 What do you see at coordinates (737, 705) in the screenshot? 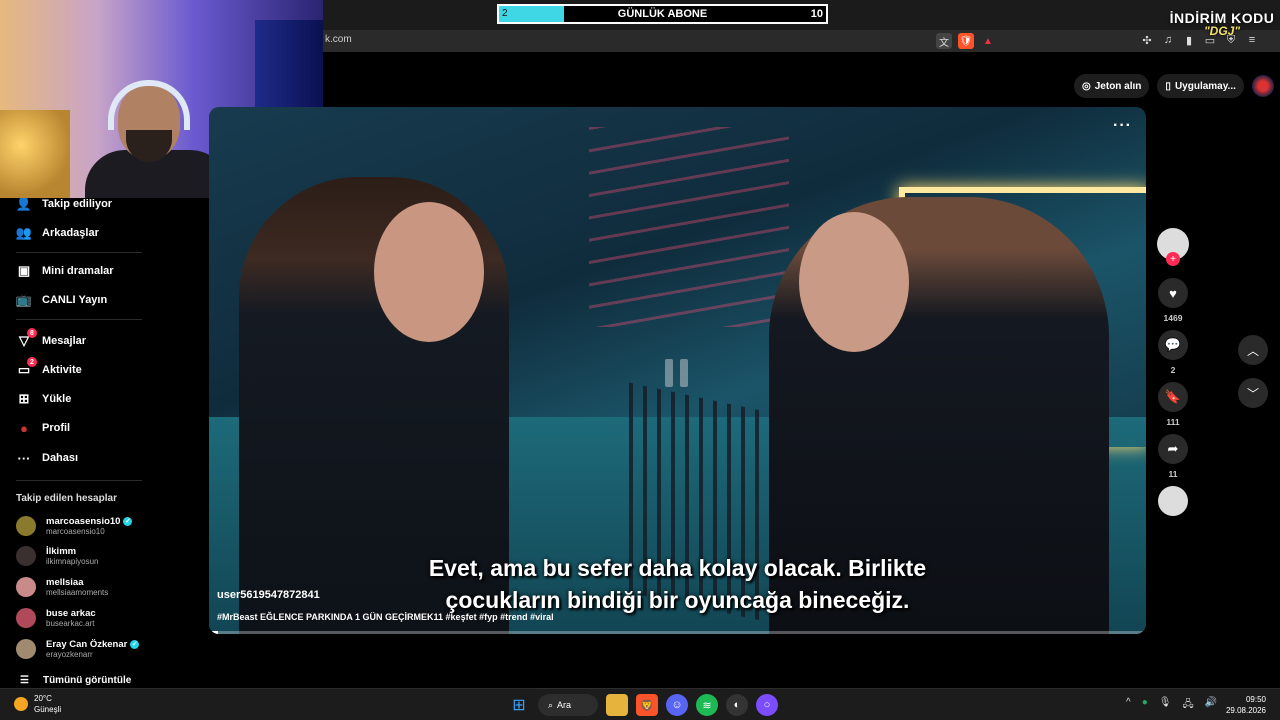
I see `obs-icon: ◐` at bounding box center [737, 705].